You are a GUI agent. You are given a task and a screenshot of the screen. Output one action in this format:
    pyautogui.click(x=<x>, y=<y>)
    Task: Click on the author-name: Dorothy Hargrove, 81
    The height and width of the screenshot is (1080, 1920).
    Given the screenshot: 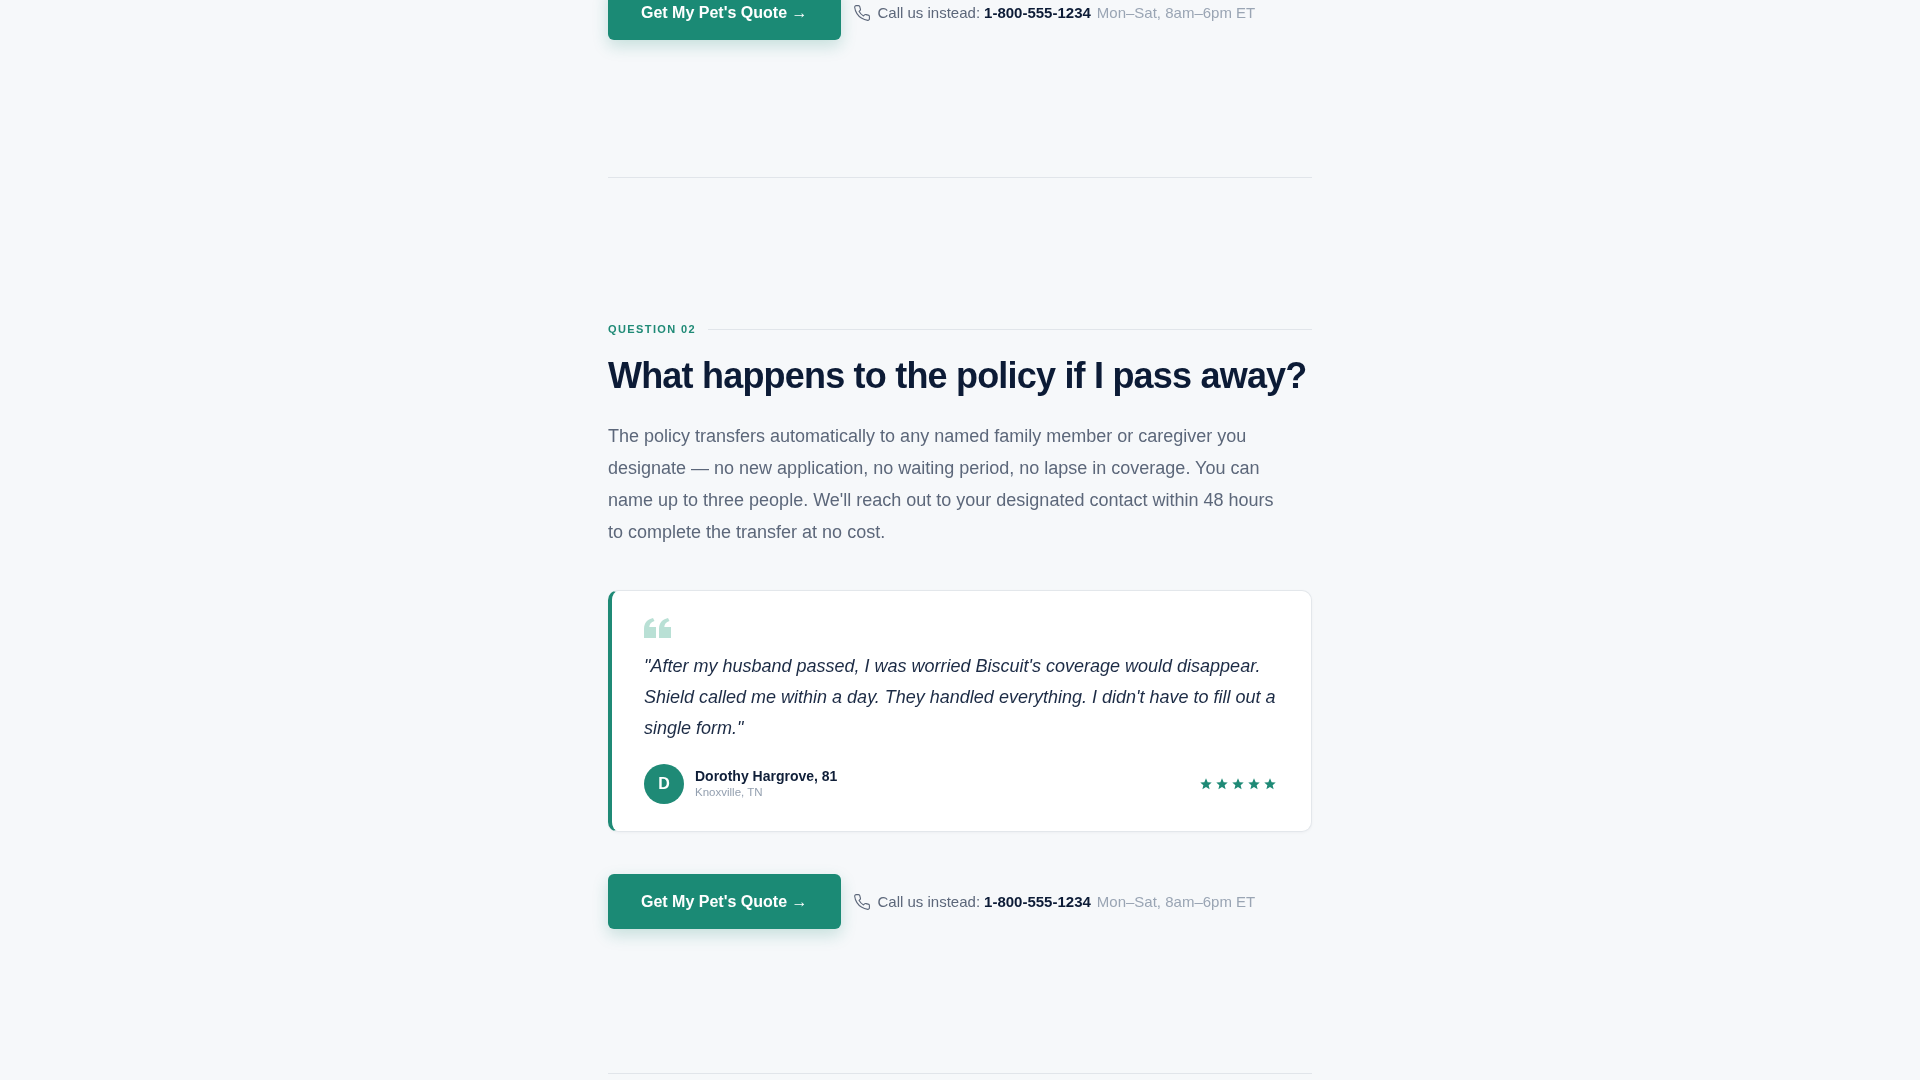 What is the action you would take?
    pyautogui.click(x=766, y=776)
    